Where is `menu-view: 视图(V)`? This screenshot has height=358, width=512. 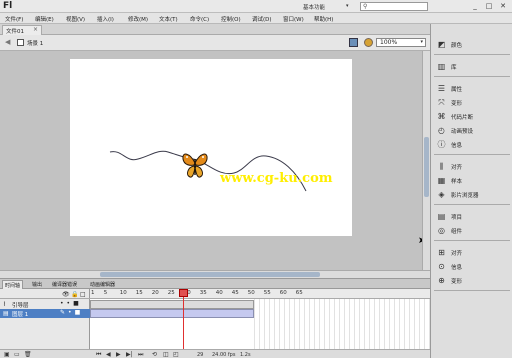 menu-view: 视图(V) is located at coordinates (75, 19).